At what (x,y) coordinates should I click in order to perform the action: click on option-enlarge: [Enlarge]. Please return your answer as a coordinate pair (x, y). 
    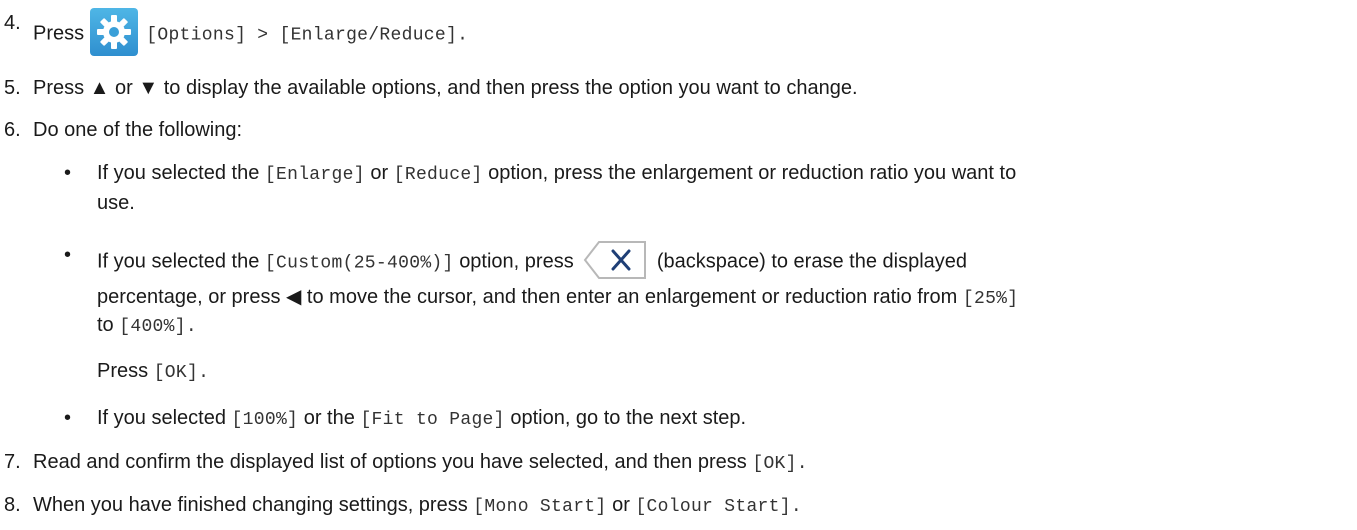
    Looking at the image, I should click on (314, 175).